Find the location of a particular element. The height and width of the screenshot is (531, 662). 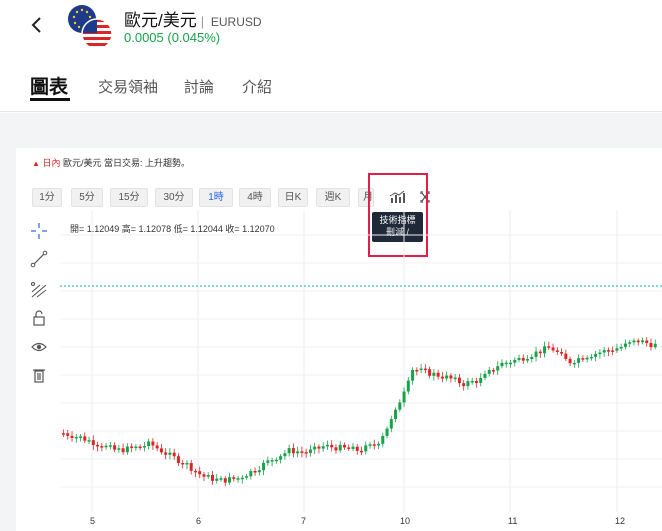

x-tick-label: 12 is located at coordinates (620, 521).